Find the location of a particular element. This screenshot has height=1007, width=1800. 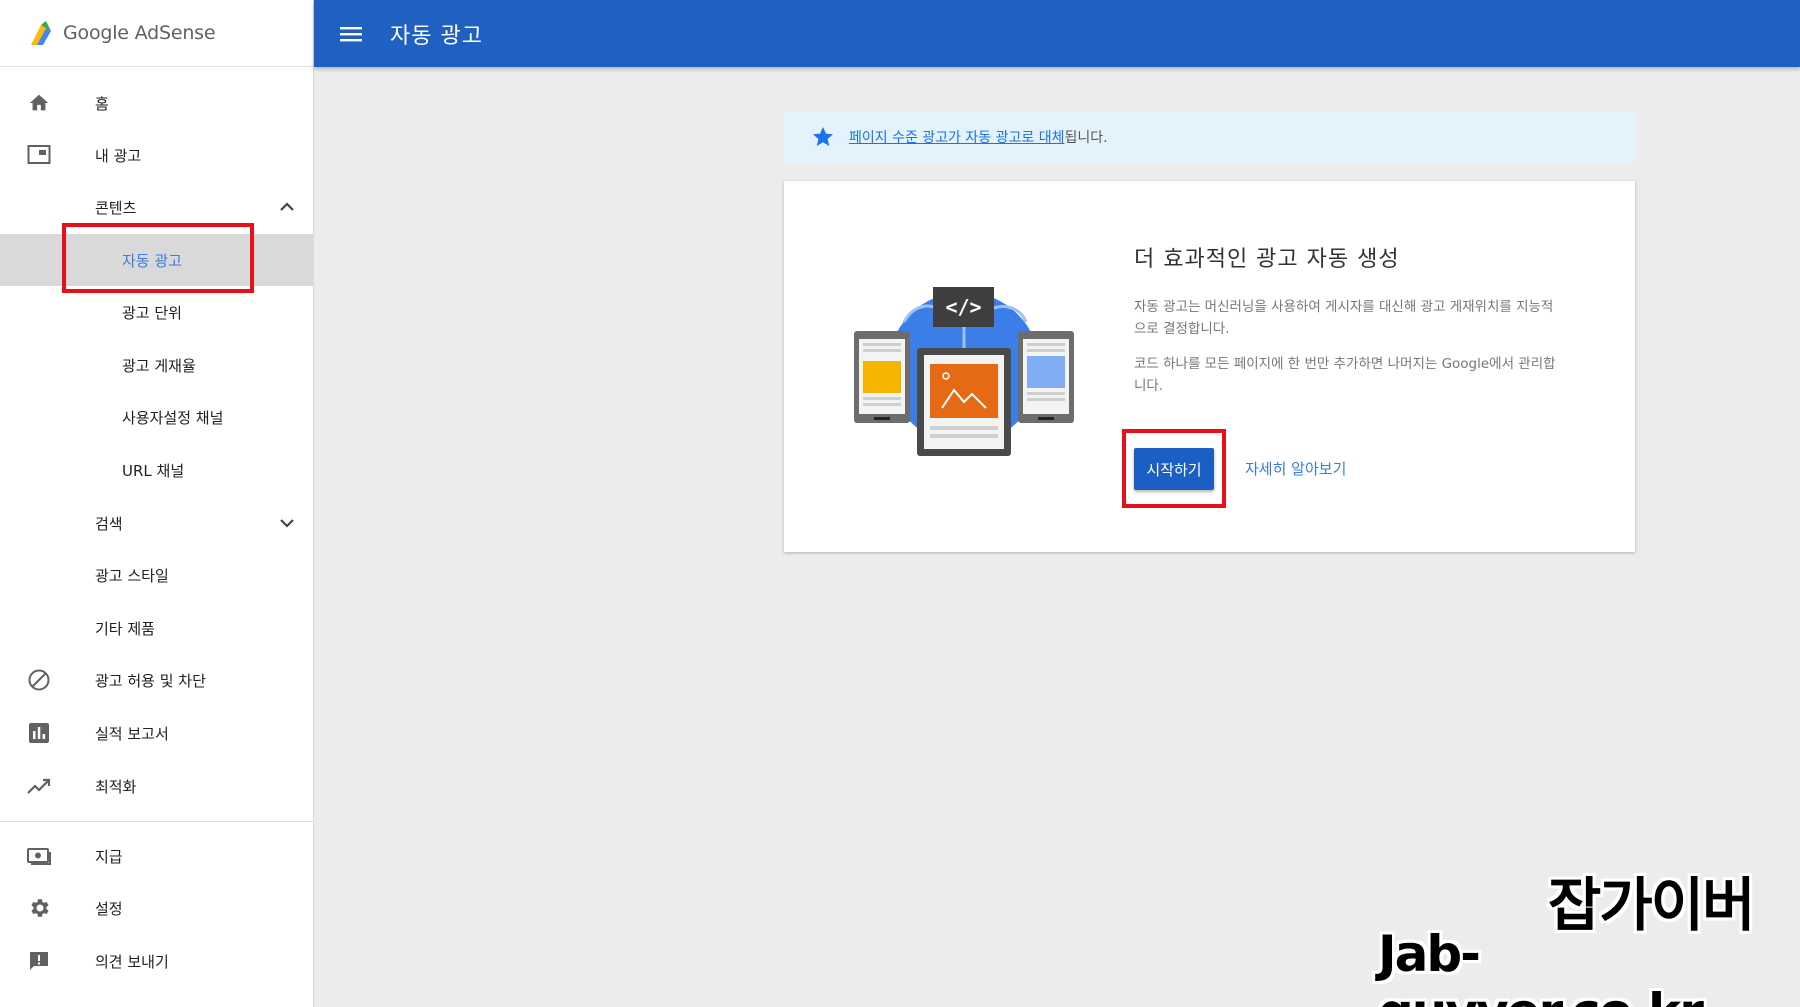

feedback-icon is located at coordinates (39, 961).